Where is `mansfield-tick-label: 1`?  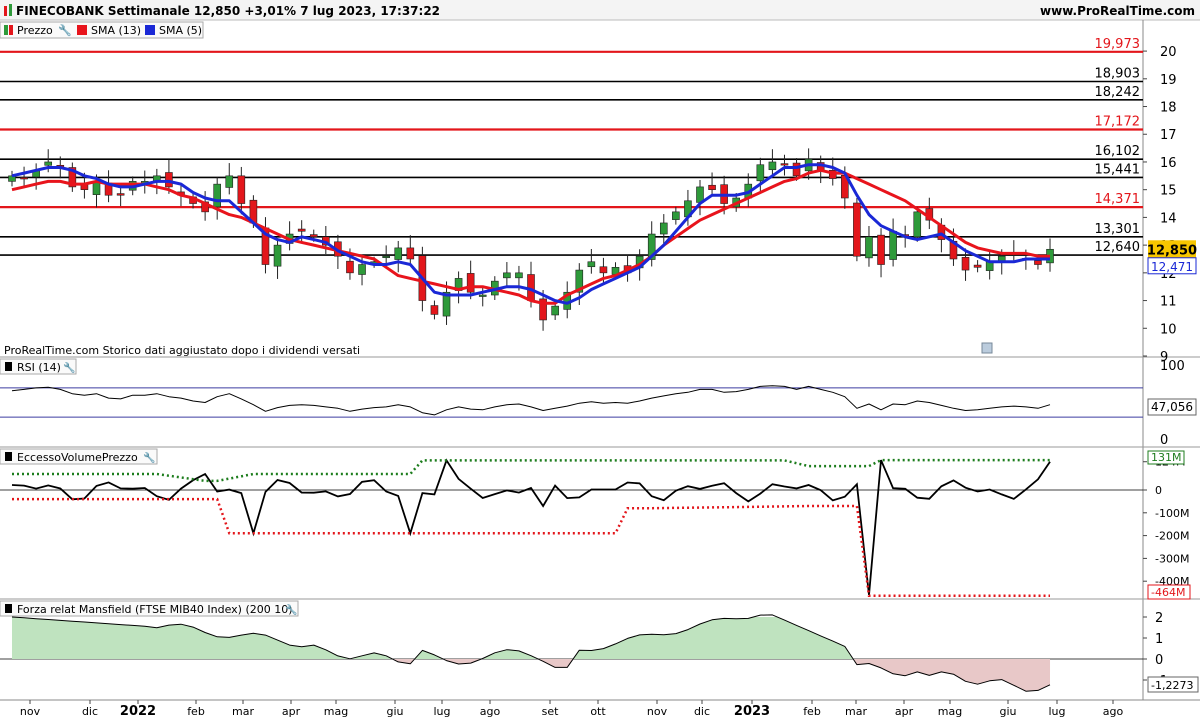
mansfield-tick-label: 1 is located at coordinates (1159, 639).